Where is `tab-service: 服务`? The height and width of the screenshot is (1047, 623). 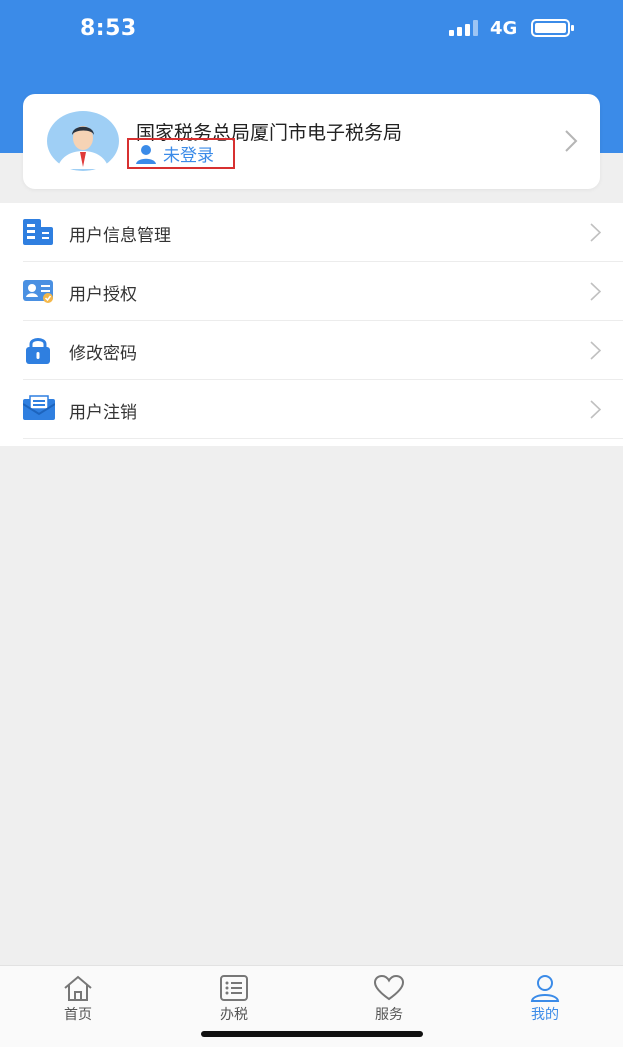 tab-service: 服务 is located at coordinates (389, 999).